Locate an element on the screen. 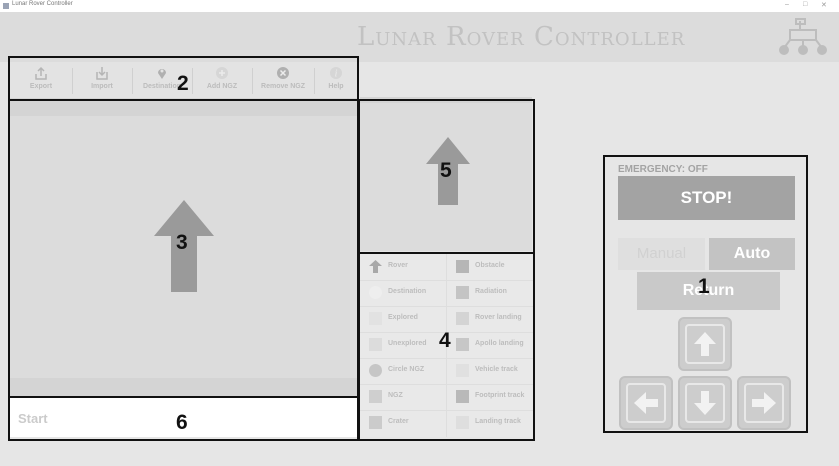 This screenshot has height=466, width=839. close-icon: ✕ is located at coordinates (824, 5).